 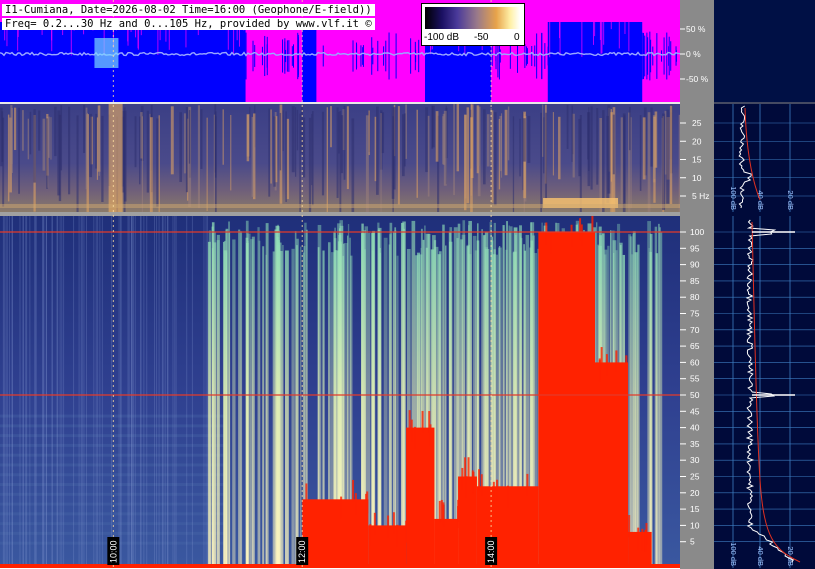 What do you see at coordinates (473, 24) in the screenshot?
I see `colorbar-legend: -100 dB -50 0` at bounding box center [473, 24].